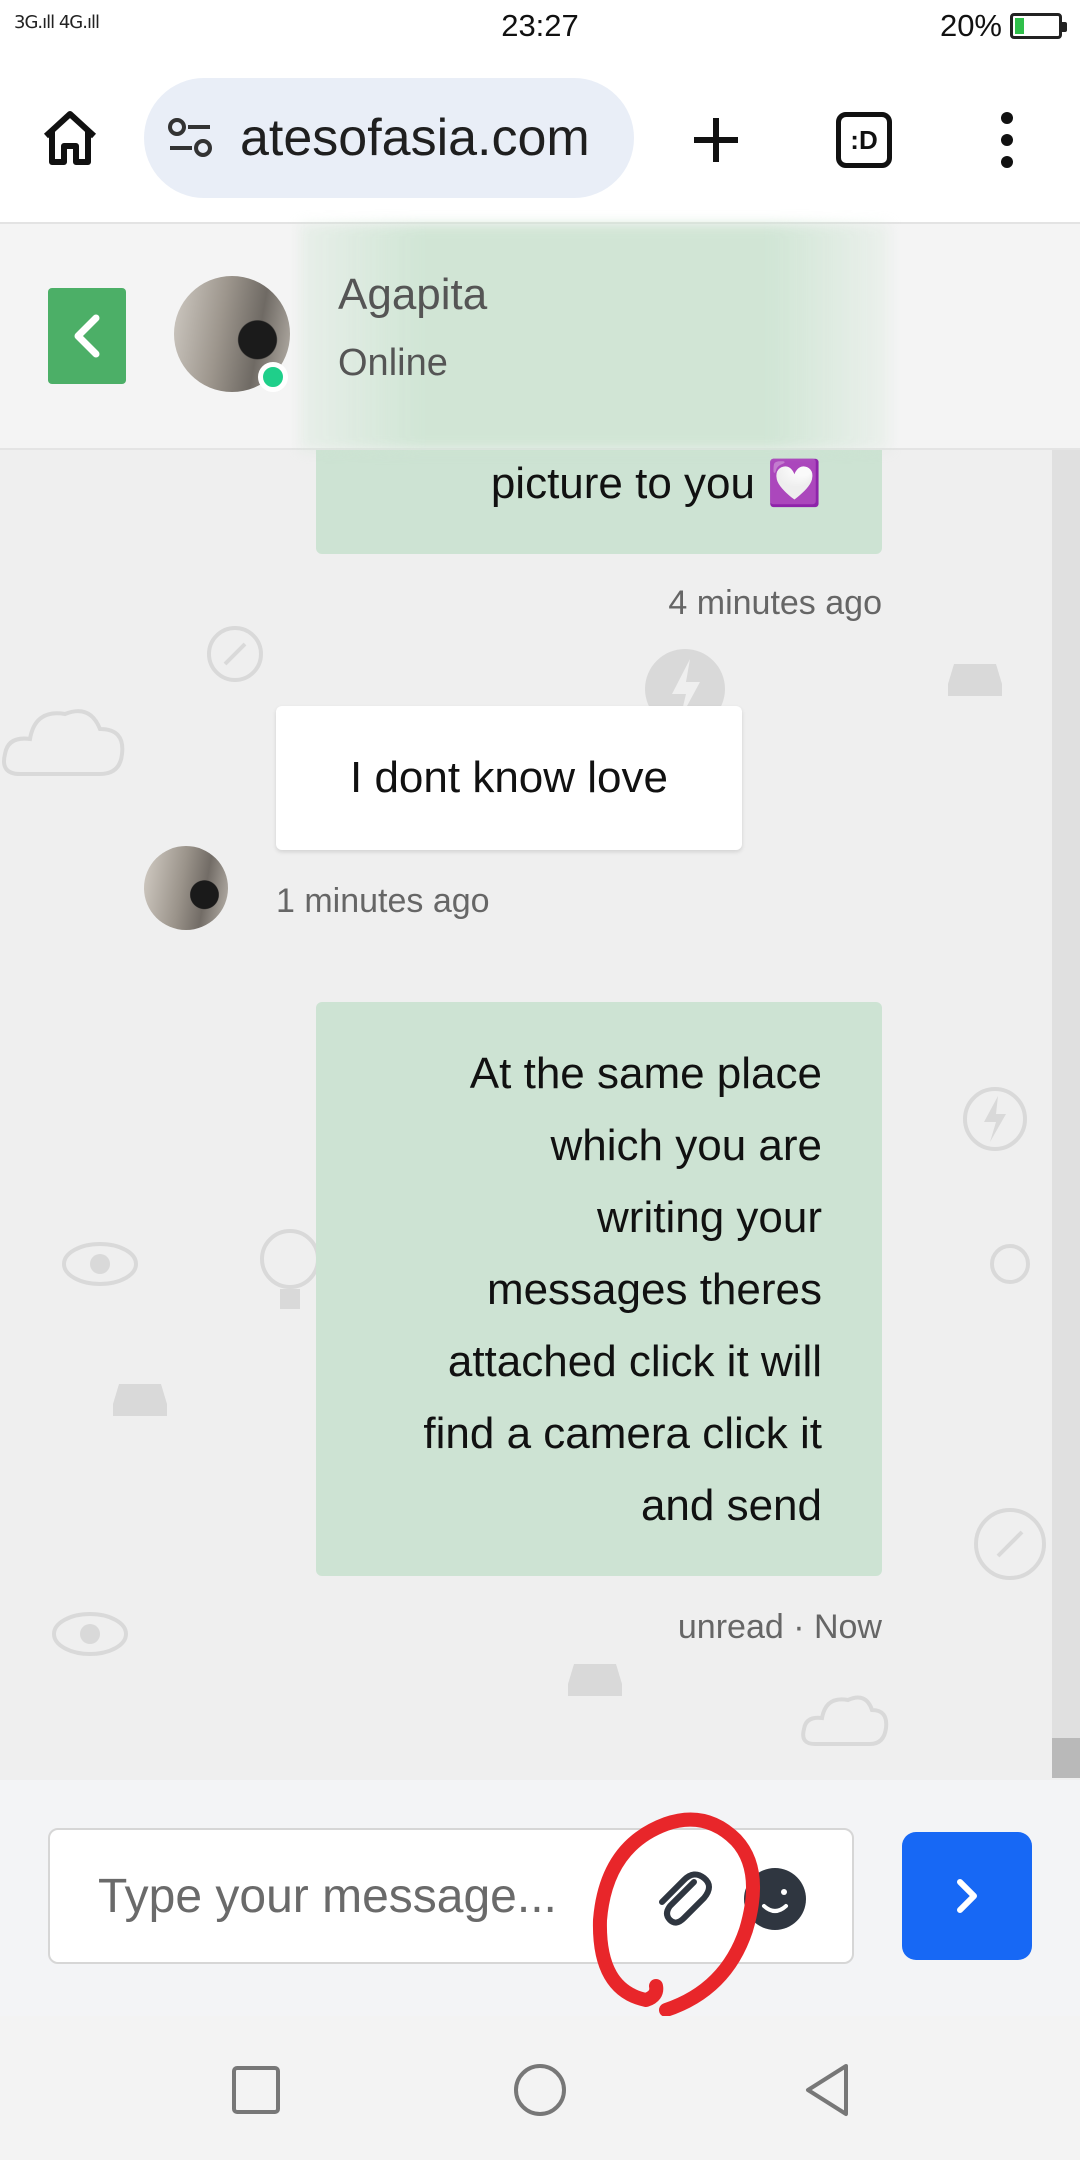  I want to click on paperclip-icon, so click(682, 1900).